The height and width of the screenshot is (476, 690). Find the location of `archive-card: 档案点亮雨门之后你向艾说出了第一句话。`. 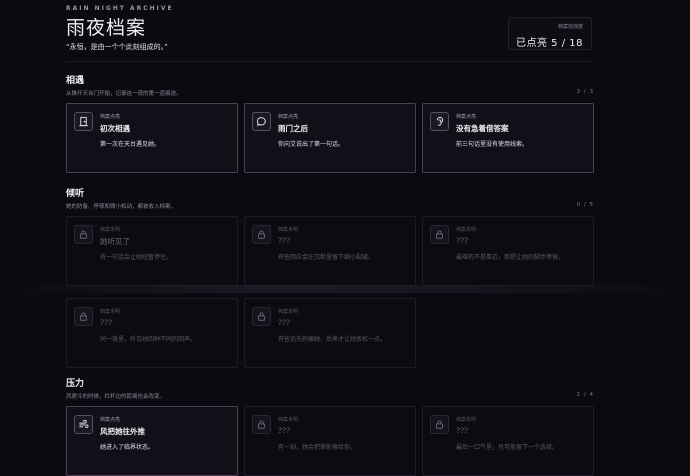

archive-card: 档案点亮雨门之后你向艾说出了第一句话。 is located at coordinates (330, 138).